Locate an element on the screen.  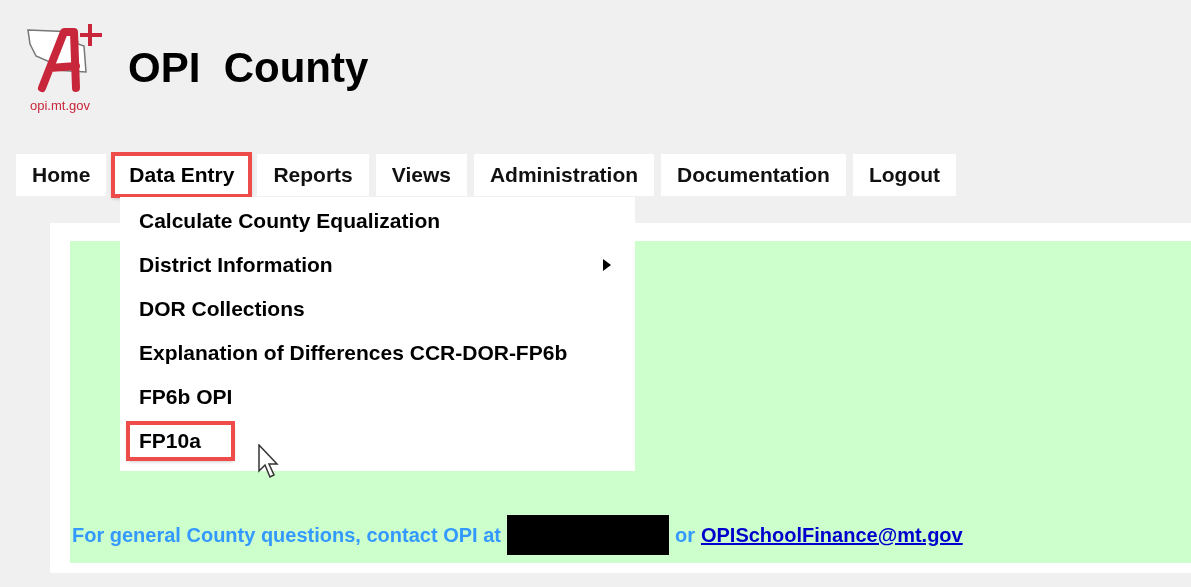
email-link: OPISchoolFinance@mt.gov is located at coordinates (831, 535).